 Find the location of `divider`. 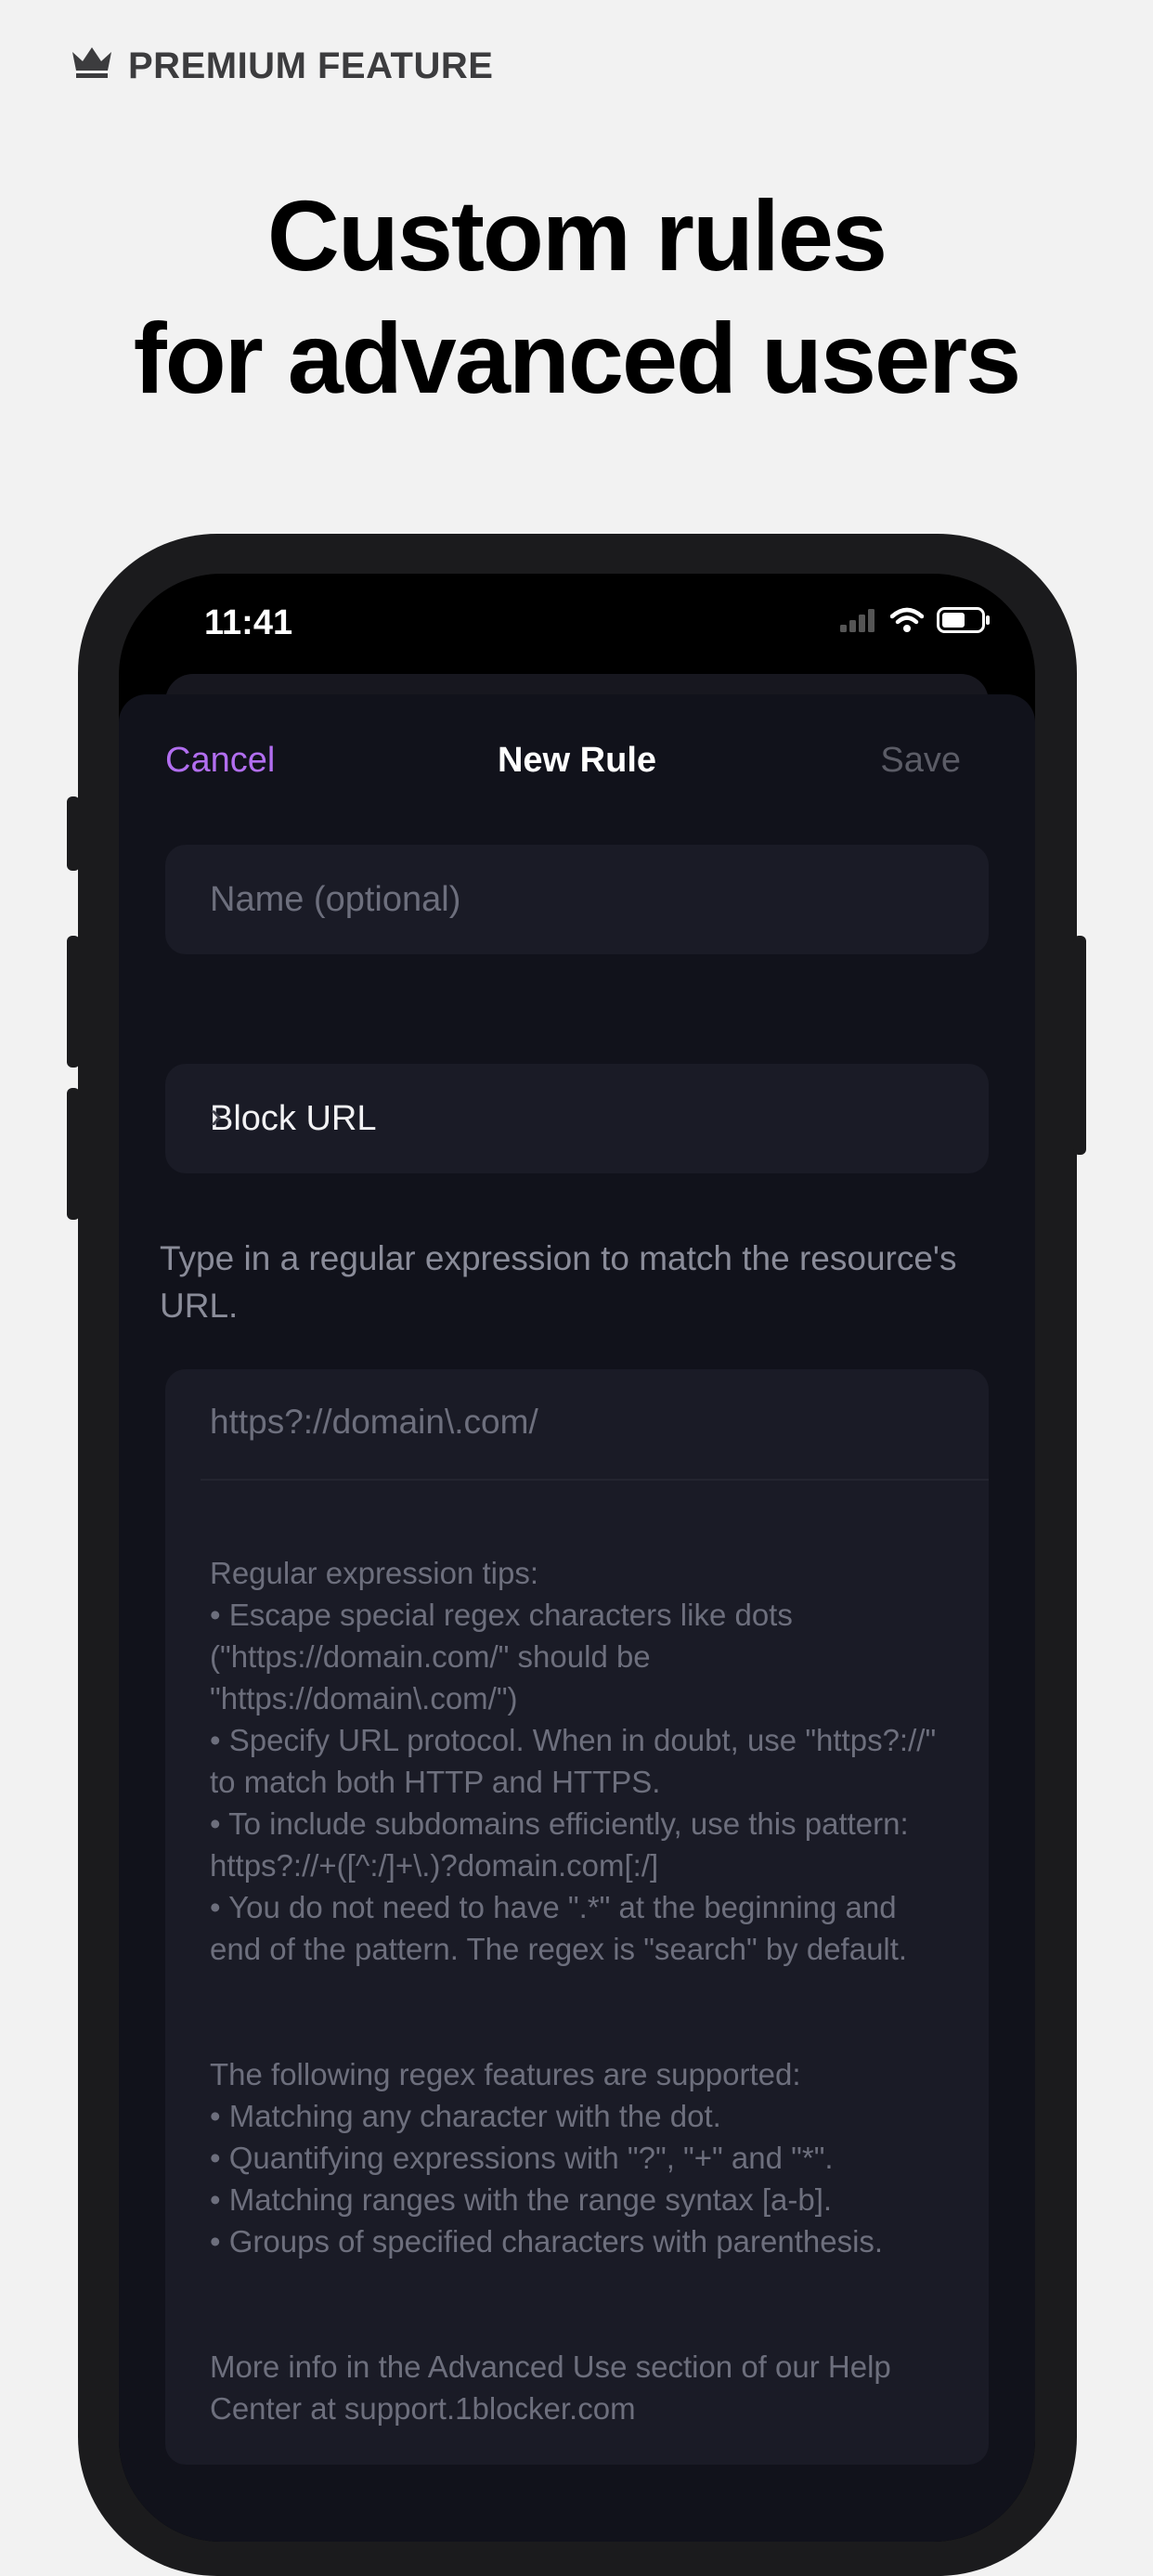

divider is located at coordinates (595, 1480).